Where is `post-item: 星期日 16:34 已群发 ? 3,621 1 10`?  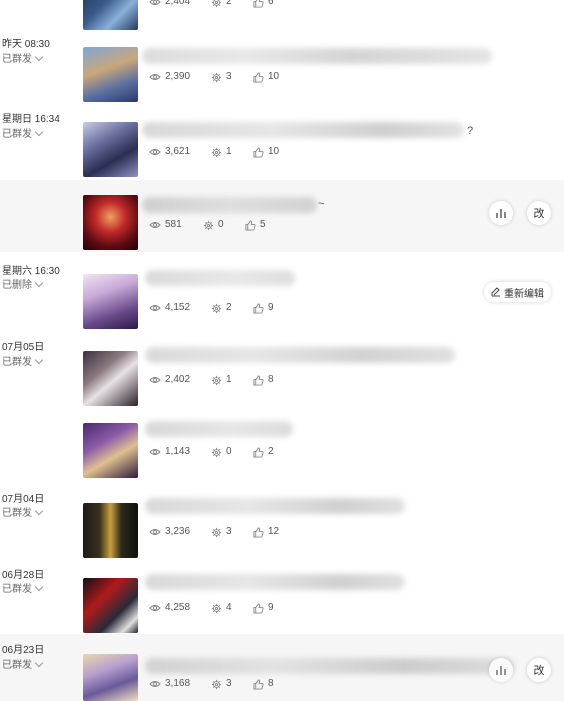
post-item: 星期日 16:34 已群发 ? 3,621 1 10 is located at coordinates (282, 142).